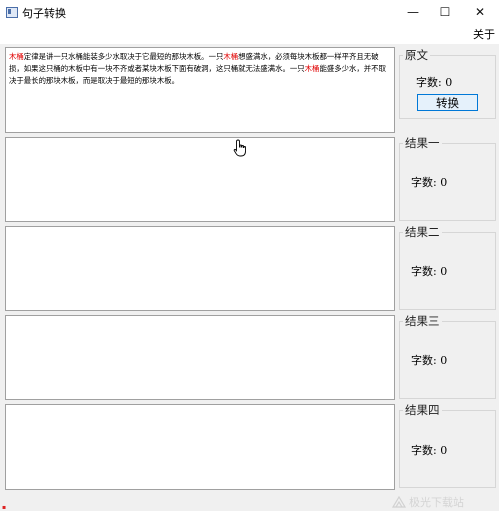  Describe the element at coordinates (413, 12) in the screenshot. I see `minimize-button: —` at that location.